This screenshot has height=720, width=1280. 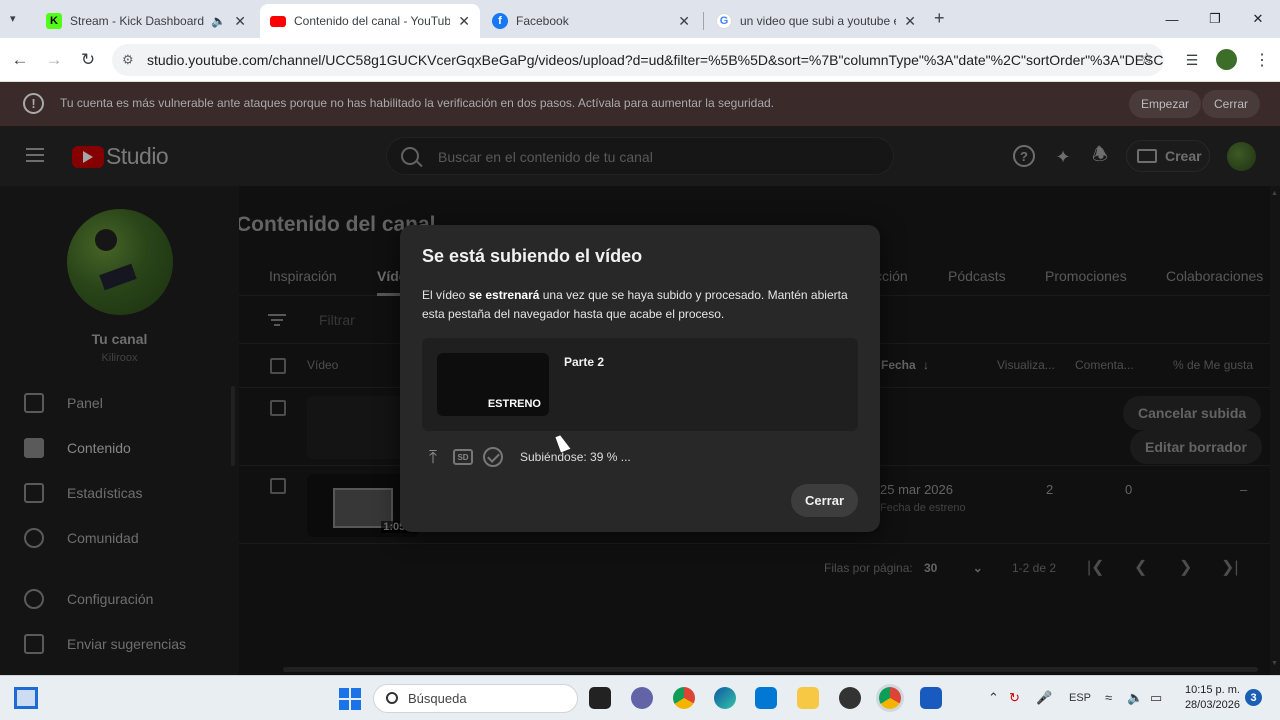 What do you see at coordinates (54, 60) in the screenshot?
I see `forward-icon: →` at bounding box center [54, 60].